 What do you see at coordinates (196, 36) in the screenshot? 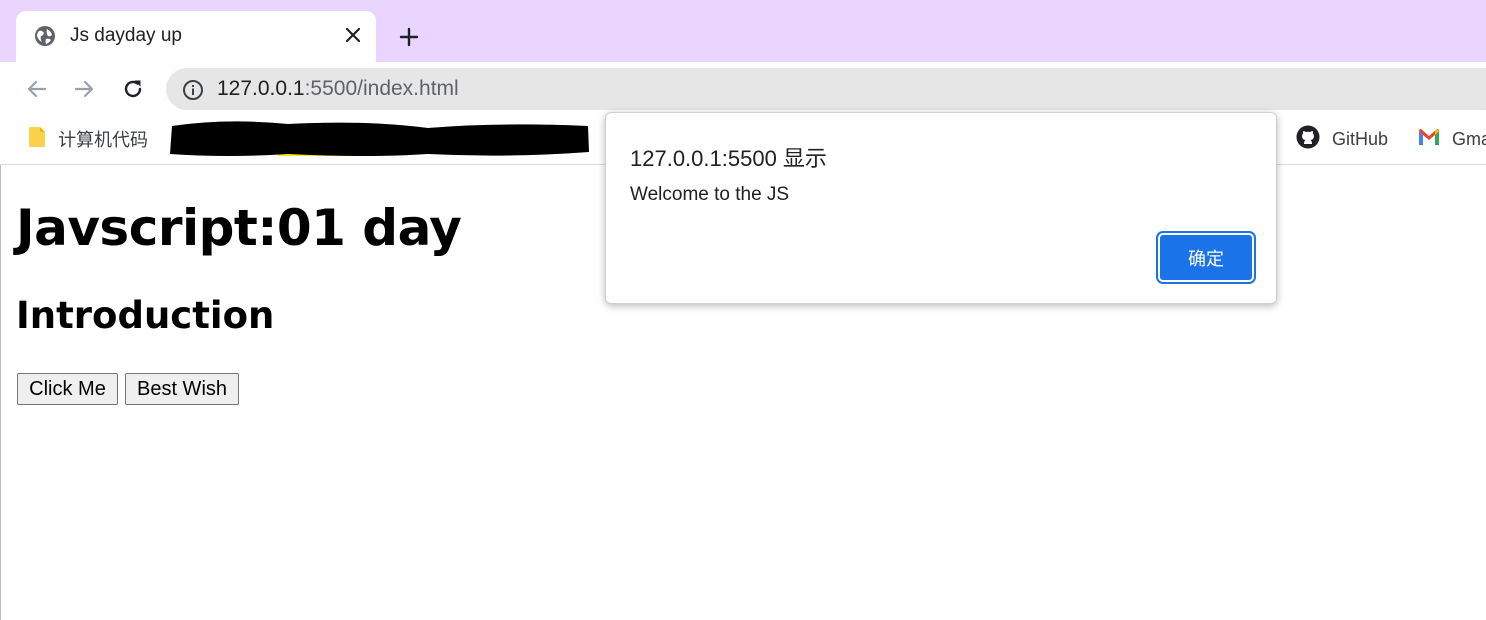
I see `tab-active: Js dayday up` at bounding box center [196, 36].